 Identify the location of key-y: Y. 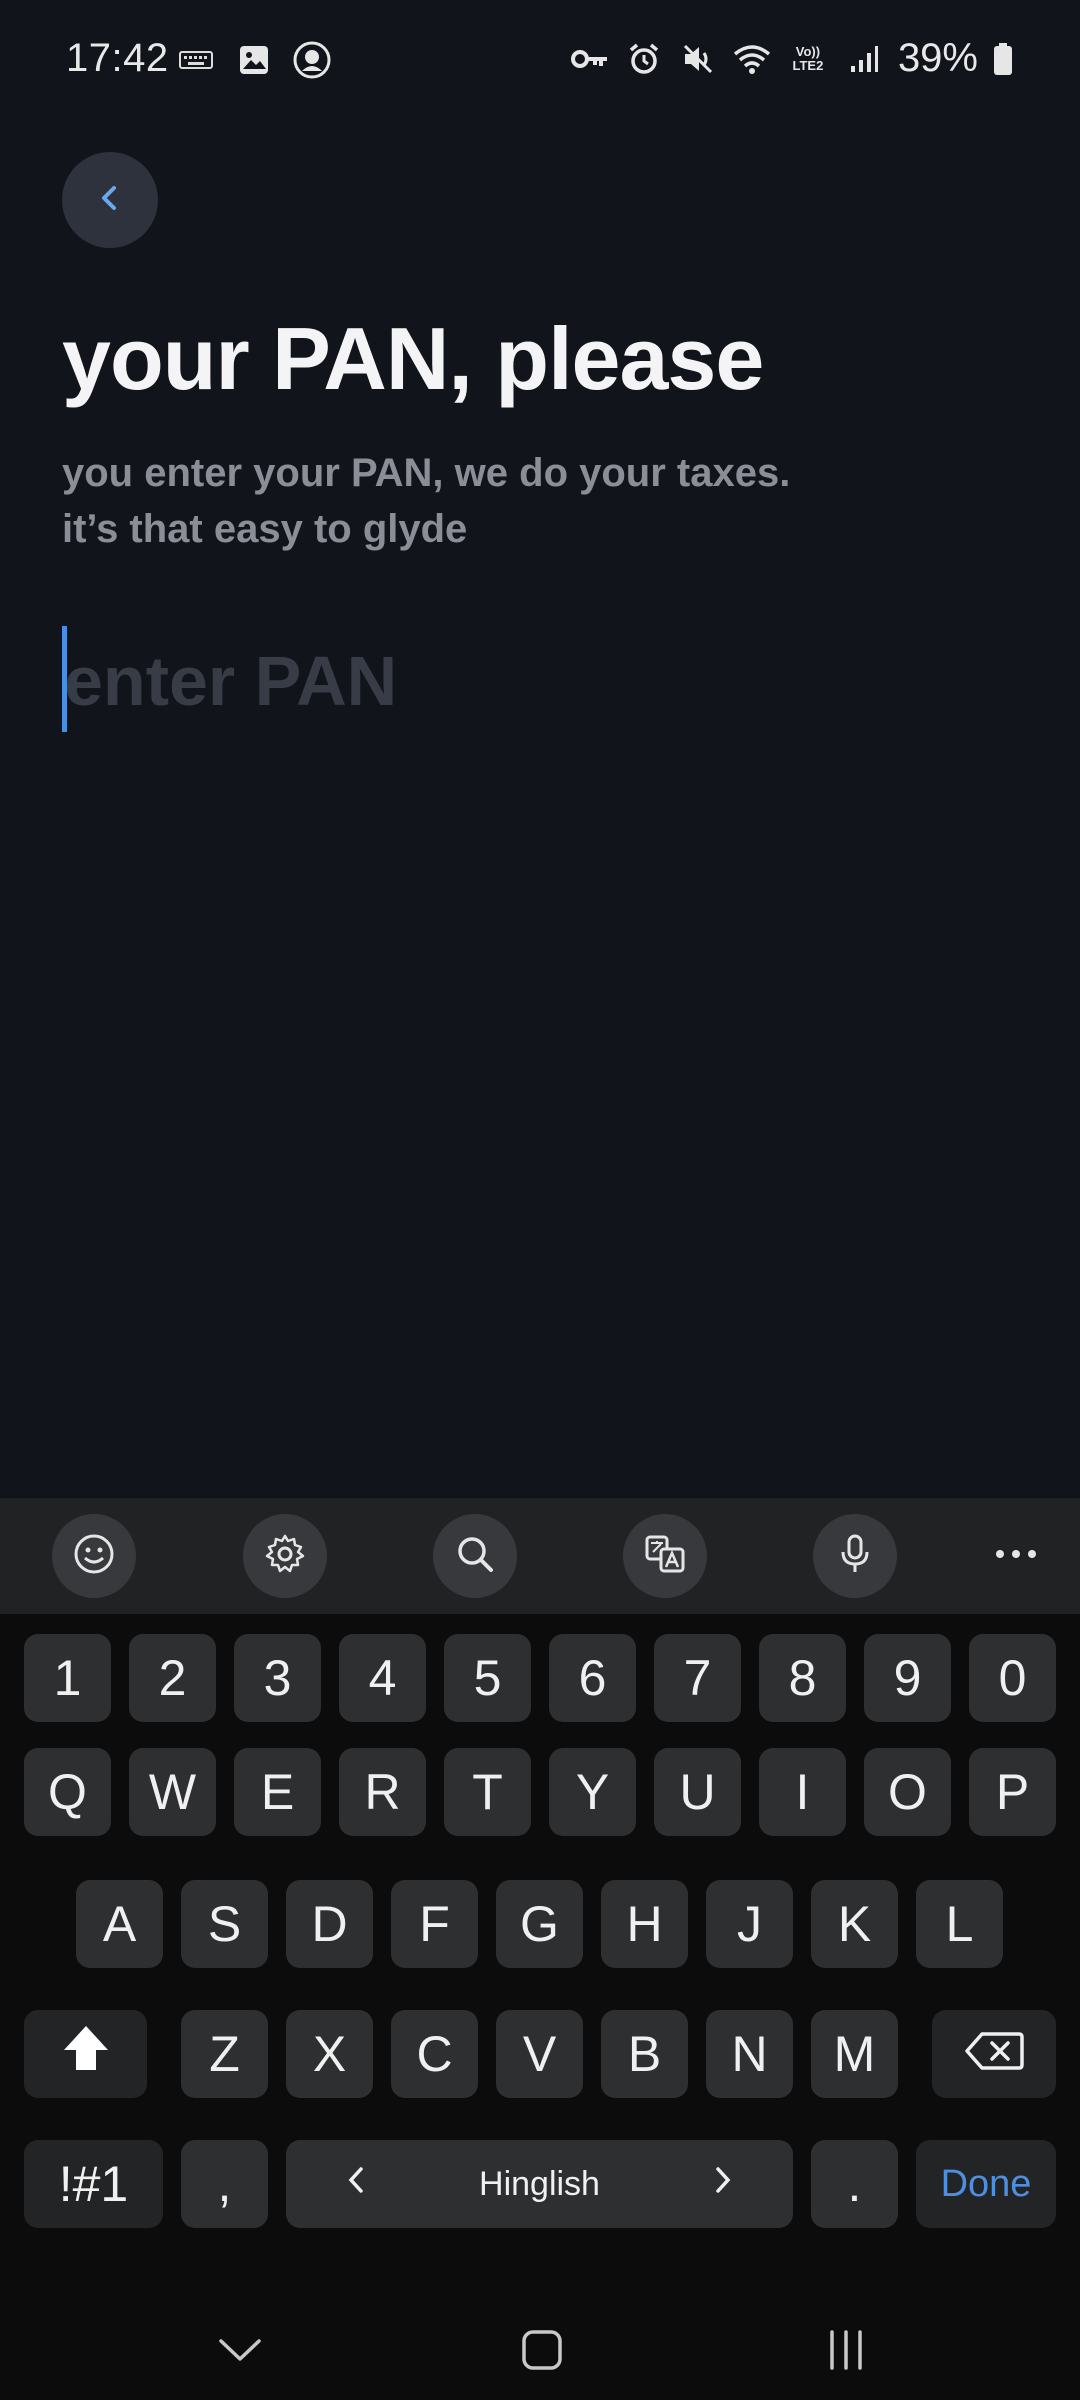
(592, 1792).